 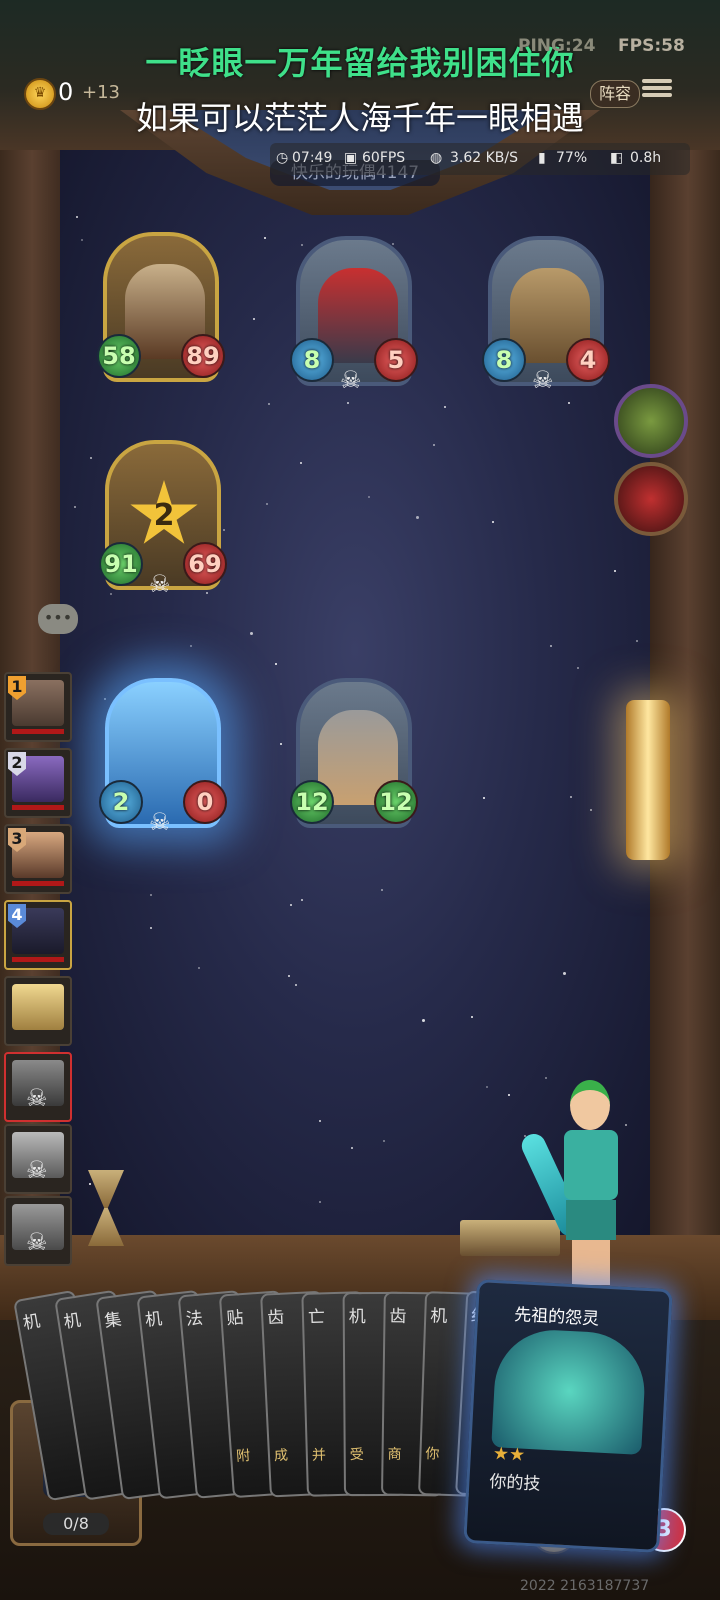 I want to click on player-hero, so click(x=591, y=1180).